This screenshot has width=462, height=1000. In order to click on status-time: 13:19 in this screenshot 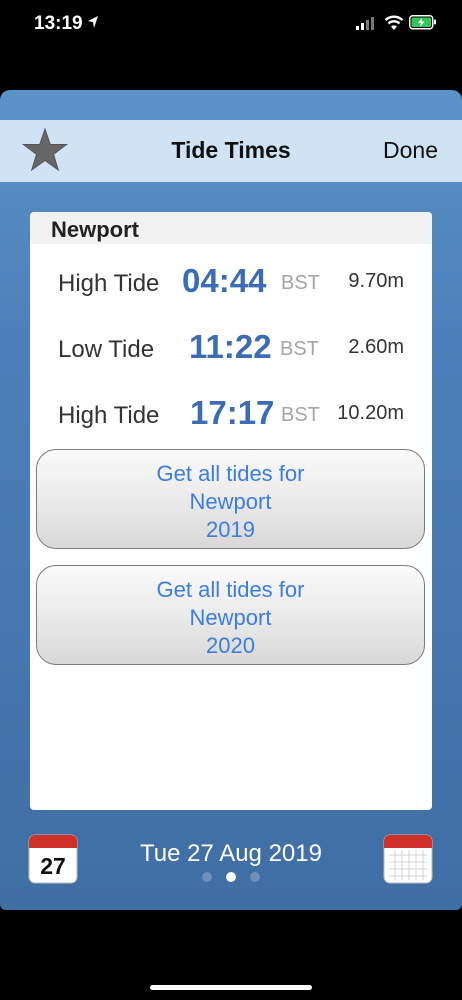, I will do `click(58, 23)`.